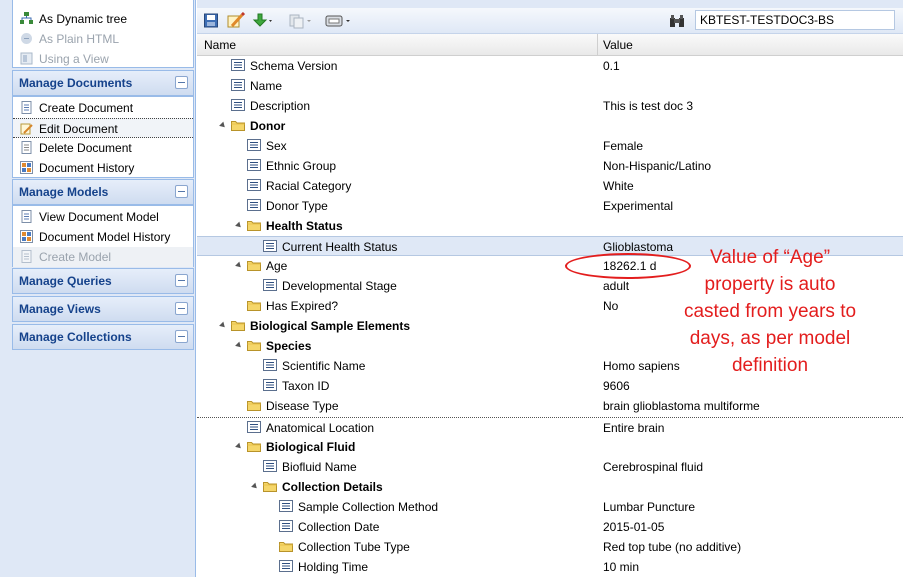  What do you see at coordinates (618, 45) in the screenshot?
I see `column-header-value: Value` at bounding box center [618, 45].